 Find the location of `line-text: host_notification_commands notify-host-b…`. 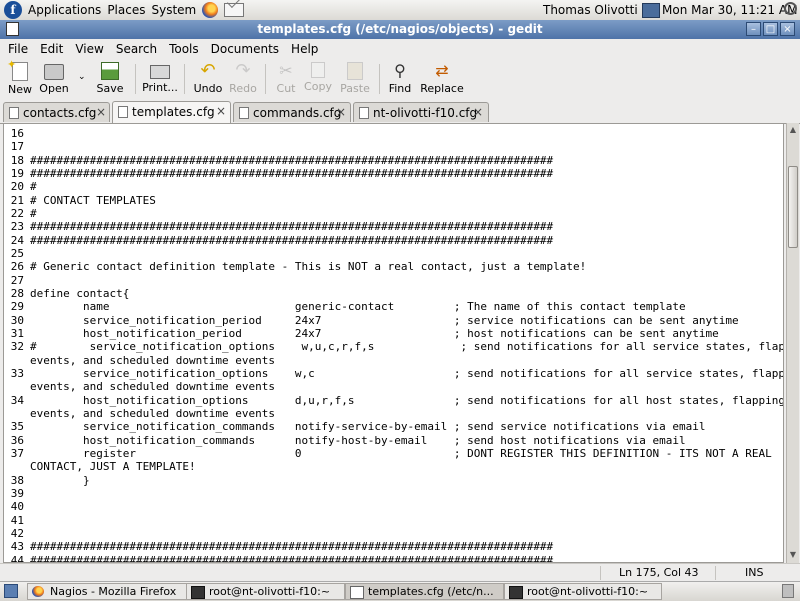

line-text: host_notification_commands notify-host-b… is located at coordinates (358, 440).